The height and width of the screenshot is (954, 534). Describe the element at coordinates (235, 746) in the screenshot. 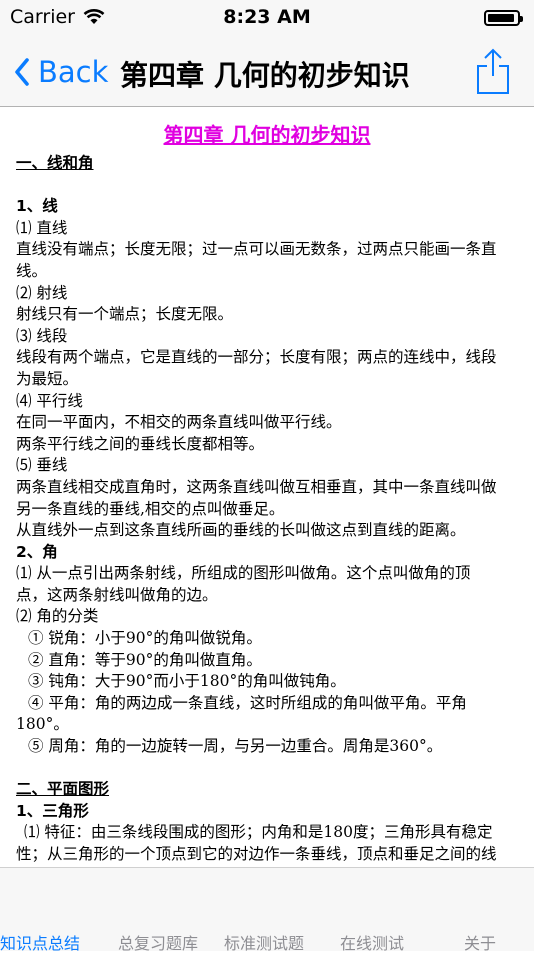

I see `document-line: ⑤ 周角：角的一边旋转一周，与另一边重合。周角是360°。` at that location.